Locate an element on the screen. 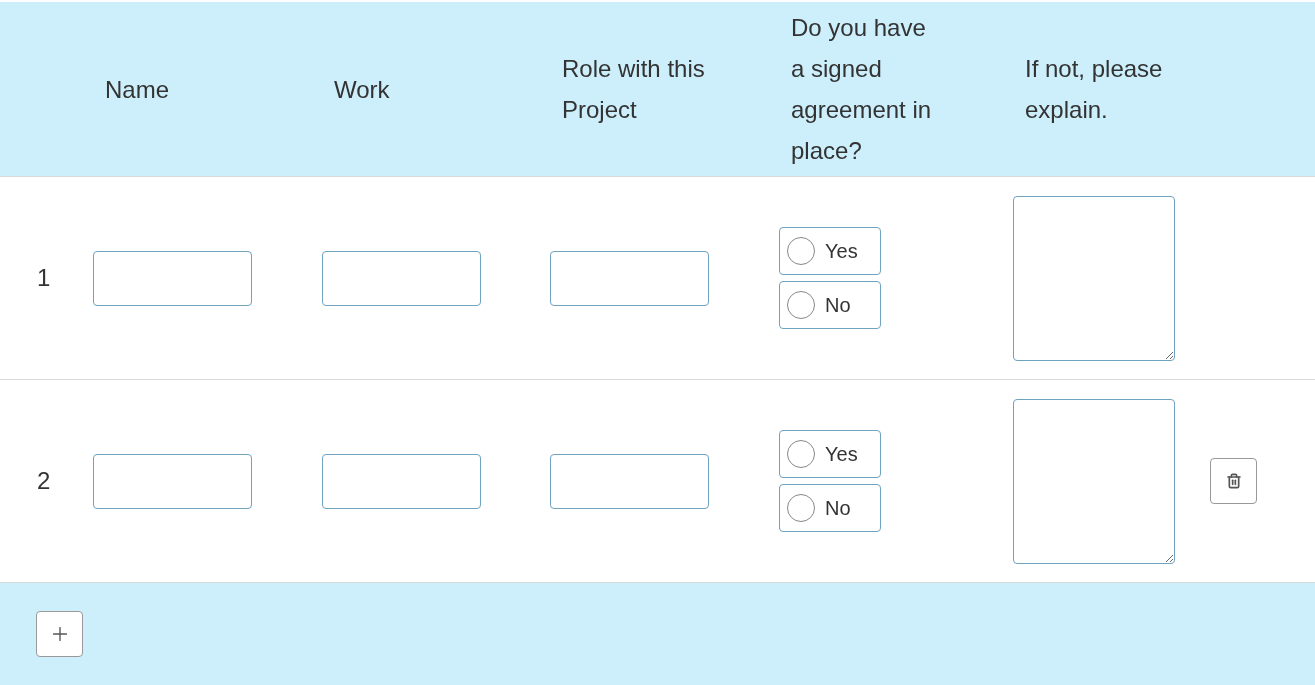 The height and width of the screenshot is (685, 1315). add-button is located at coordinates (59, 634).